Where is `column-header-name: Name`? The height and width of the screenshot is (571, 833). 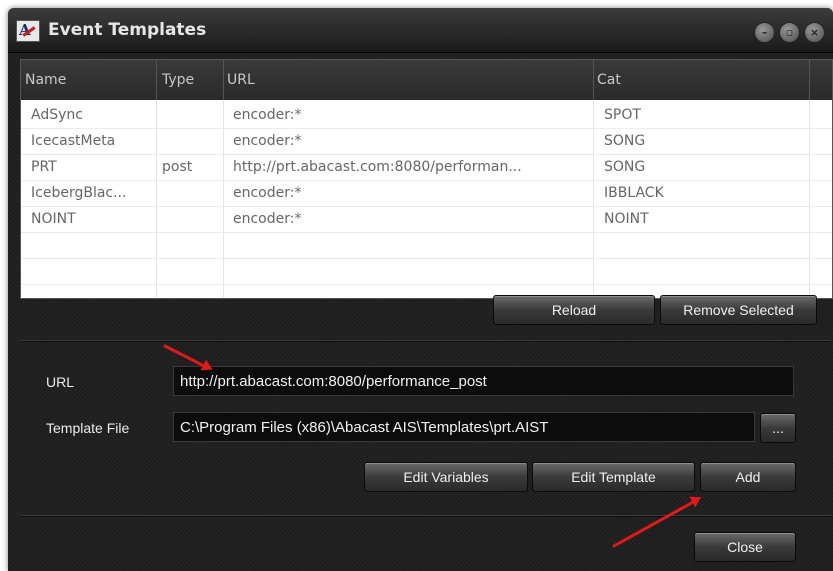
column-header-name: Name is located at coordinates (45, 80).